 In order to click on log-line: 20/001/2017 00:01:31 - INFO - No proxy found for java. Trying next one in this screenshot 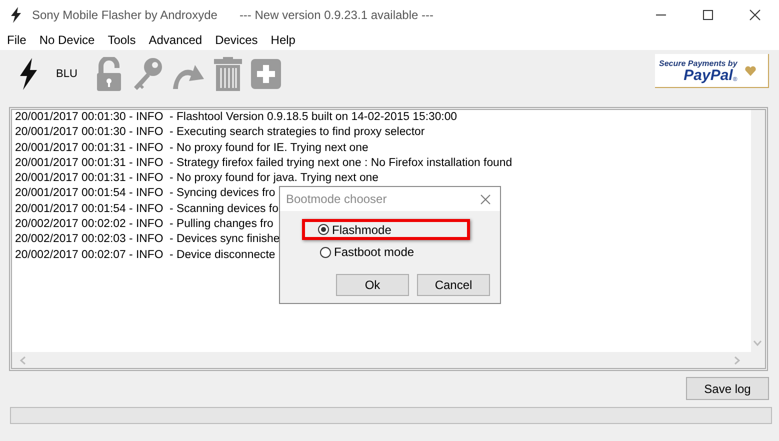, I will do `click(196, 178)`.